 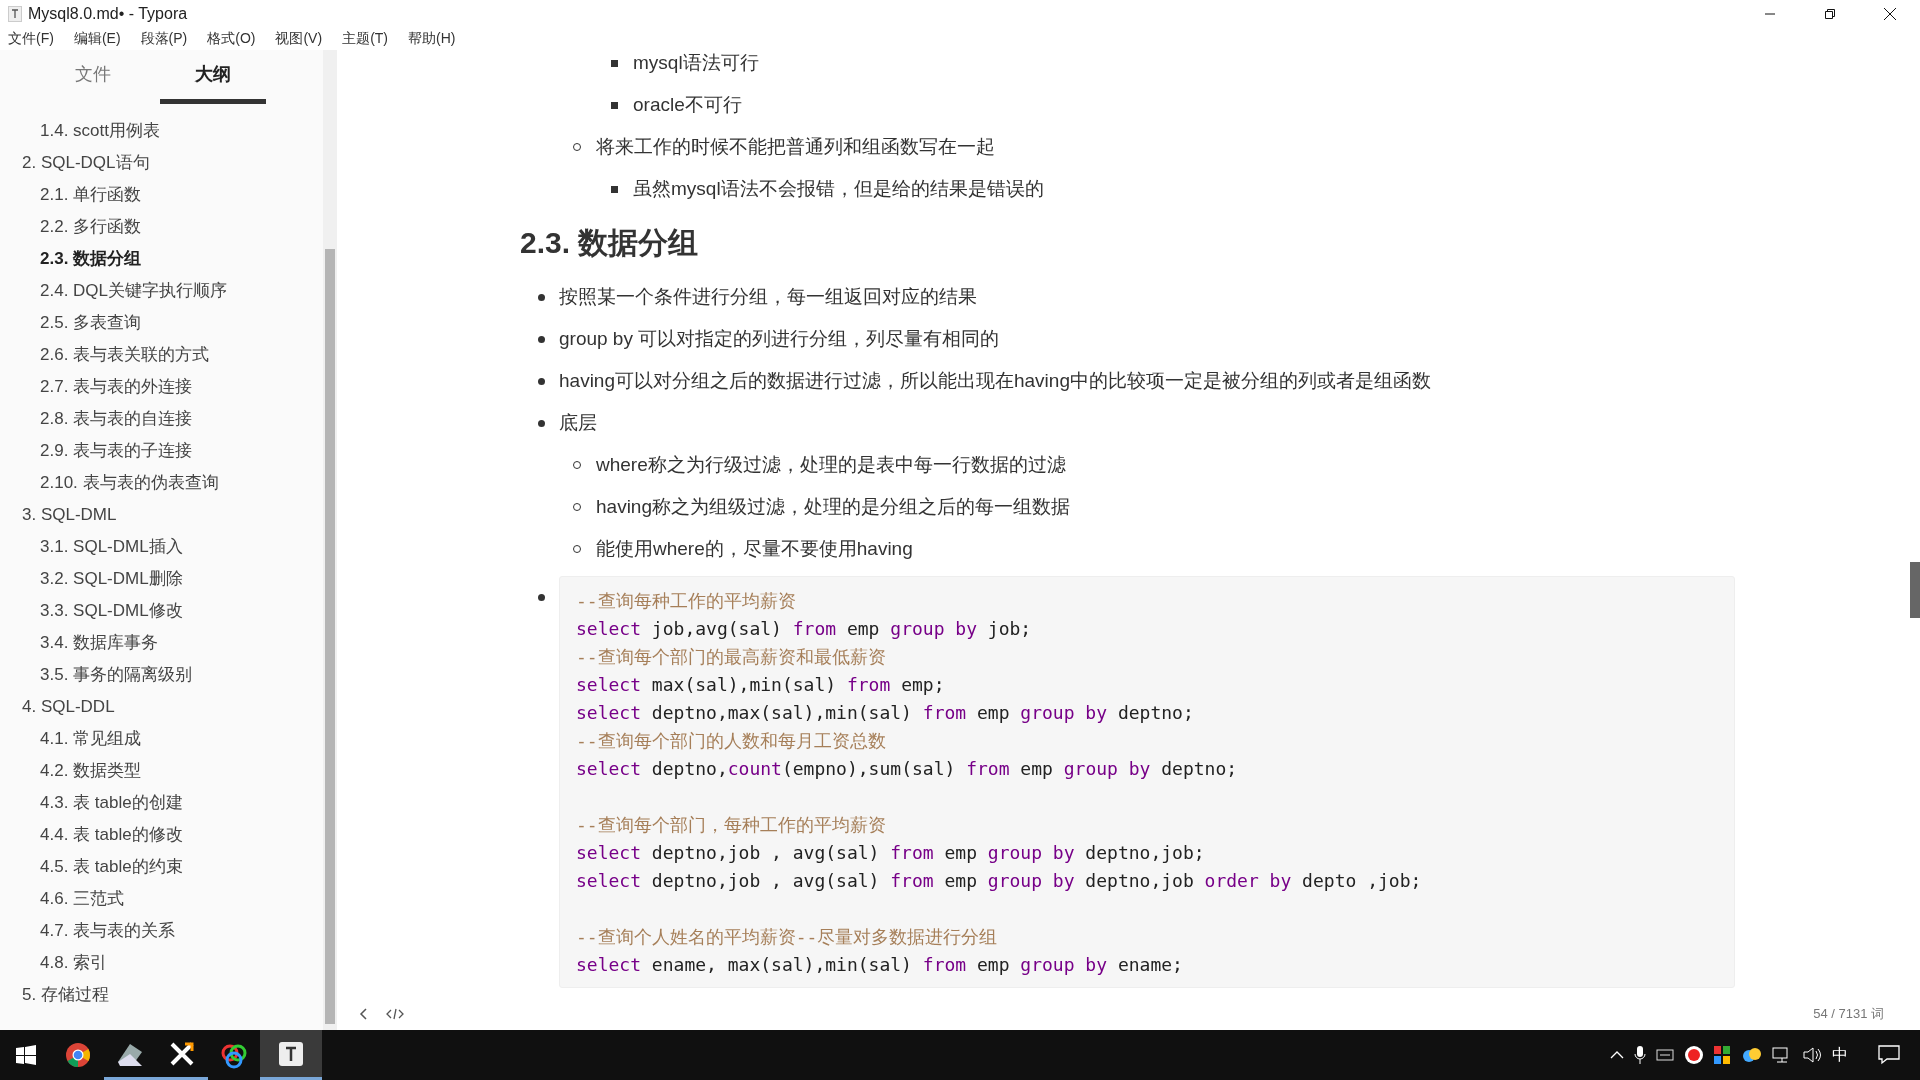 What do you see at coordinates (610, 243) in the screenshot?
I see `section-heading: 2.3. 数据分组` at bounding box center [610, 243].